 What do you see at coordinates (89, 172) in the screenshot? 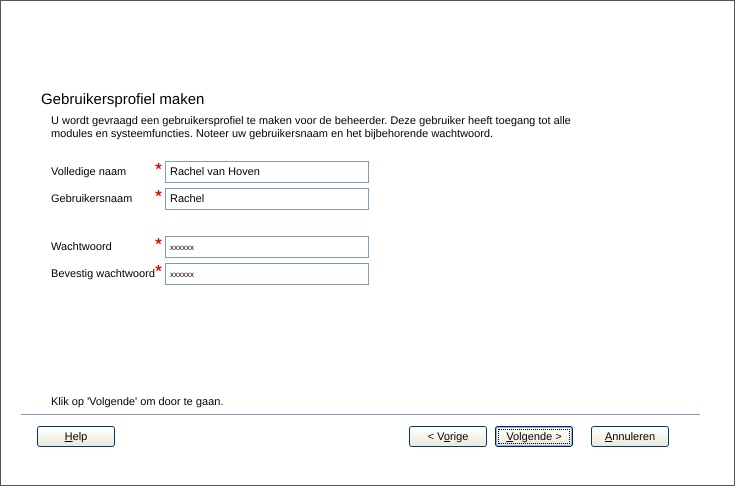
I see `field-label: Volledige naam` at bounding box center [89, 172].